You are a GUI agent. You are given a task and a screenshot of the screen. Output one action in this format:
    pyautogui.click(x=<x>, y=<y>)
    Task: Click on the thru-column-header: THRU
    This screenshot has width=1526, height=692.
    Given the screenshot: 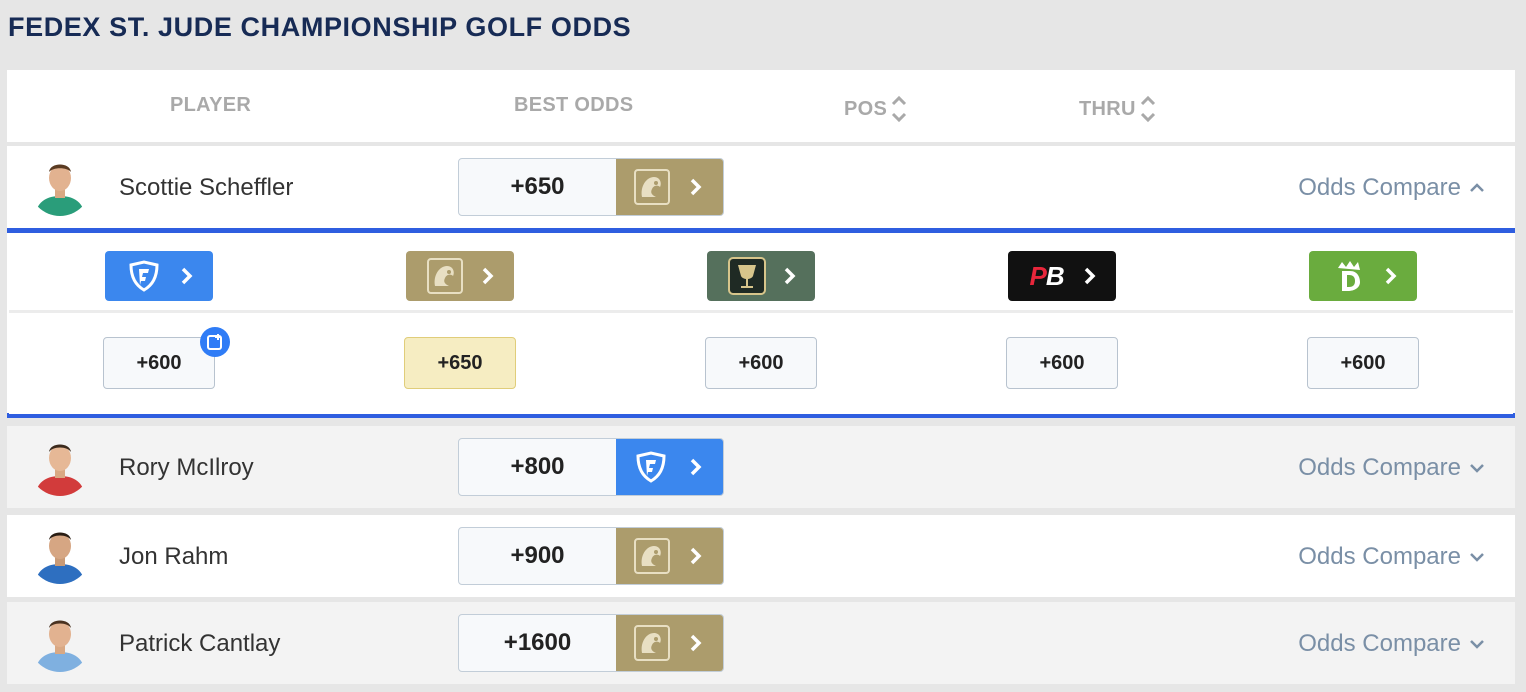 What is the action you would take?
    pyautogui.click(x=1117, y=109)
    